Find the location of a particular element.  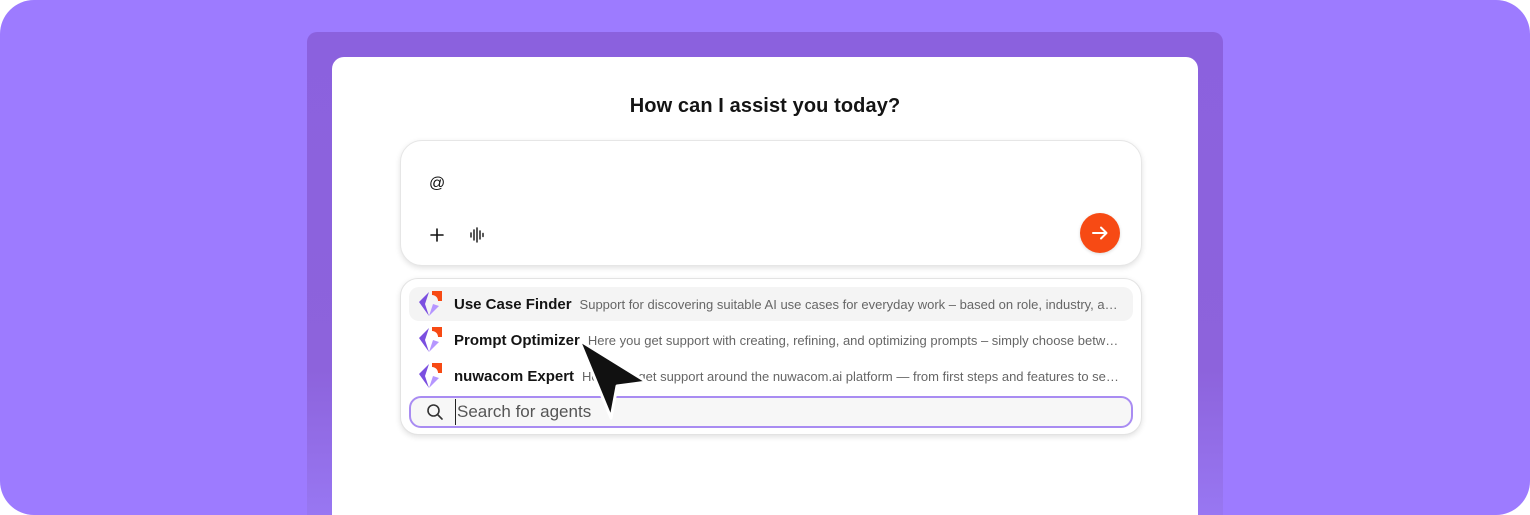

arrow-right-icon is located at coordinates (1100, 233).